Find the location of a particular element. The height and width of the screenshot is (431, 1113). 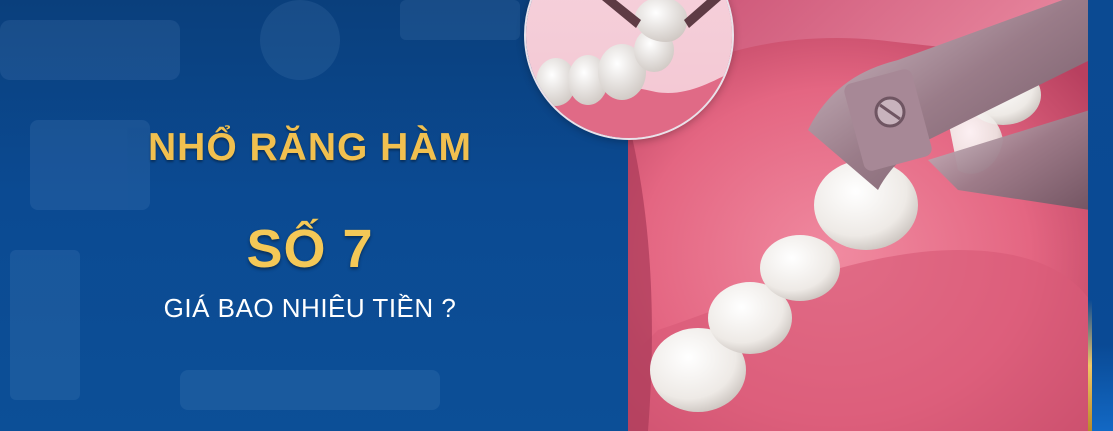

gold-accent-line is located at coordinates (1090, 365).